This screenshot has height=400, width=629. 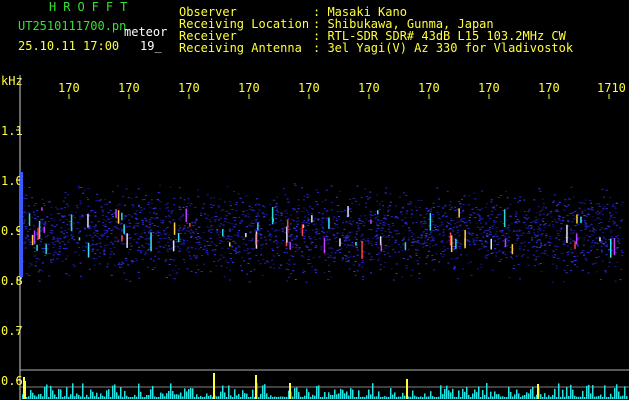 What do you see at coordinates (18, 255) in the screenshot?
I see `y-tick-marks` at bounding box center [18, 255].